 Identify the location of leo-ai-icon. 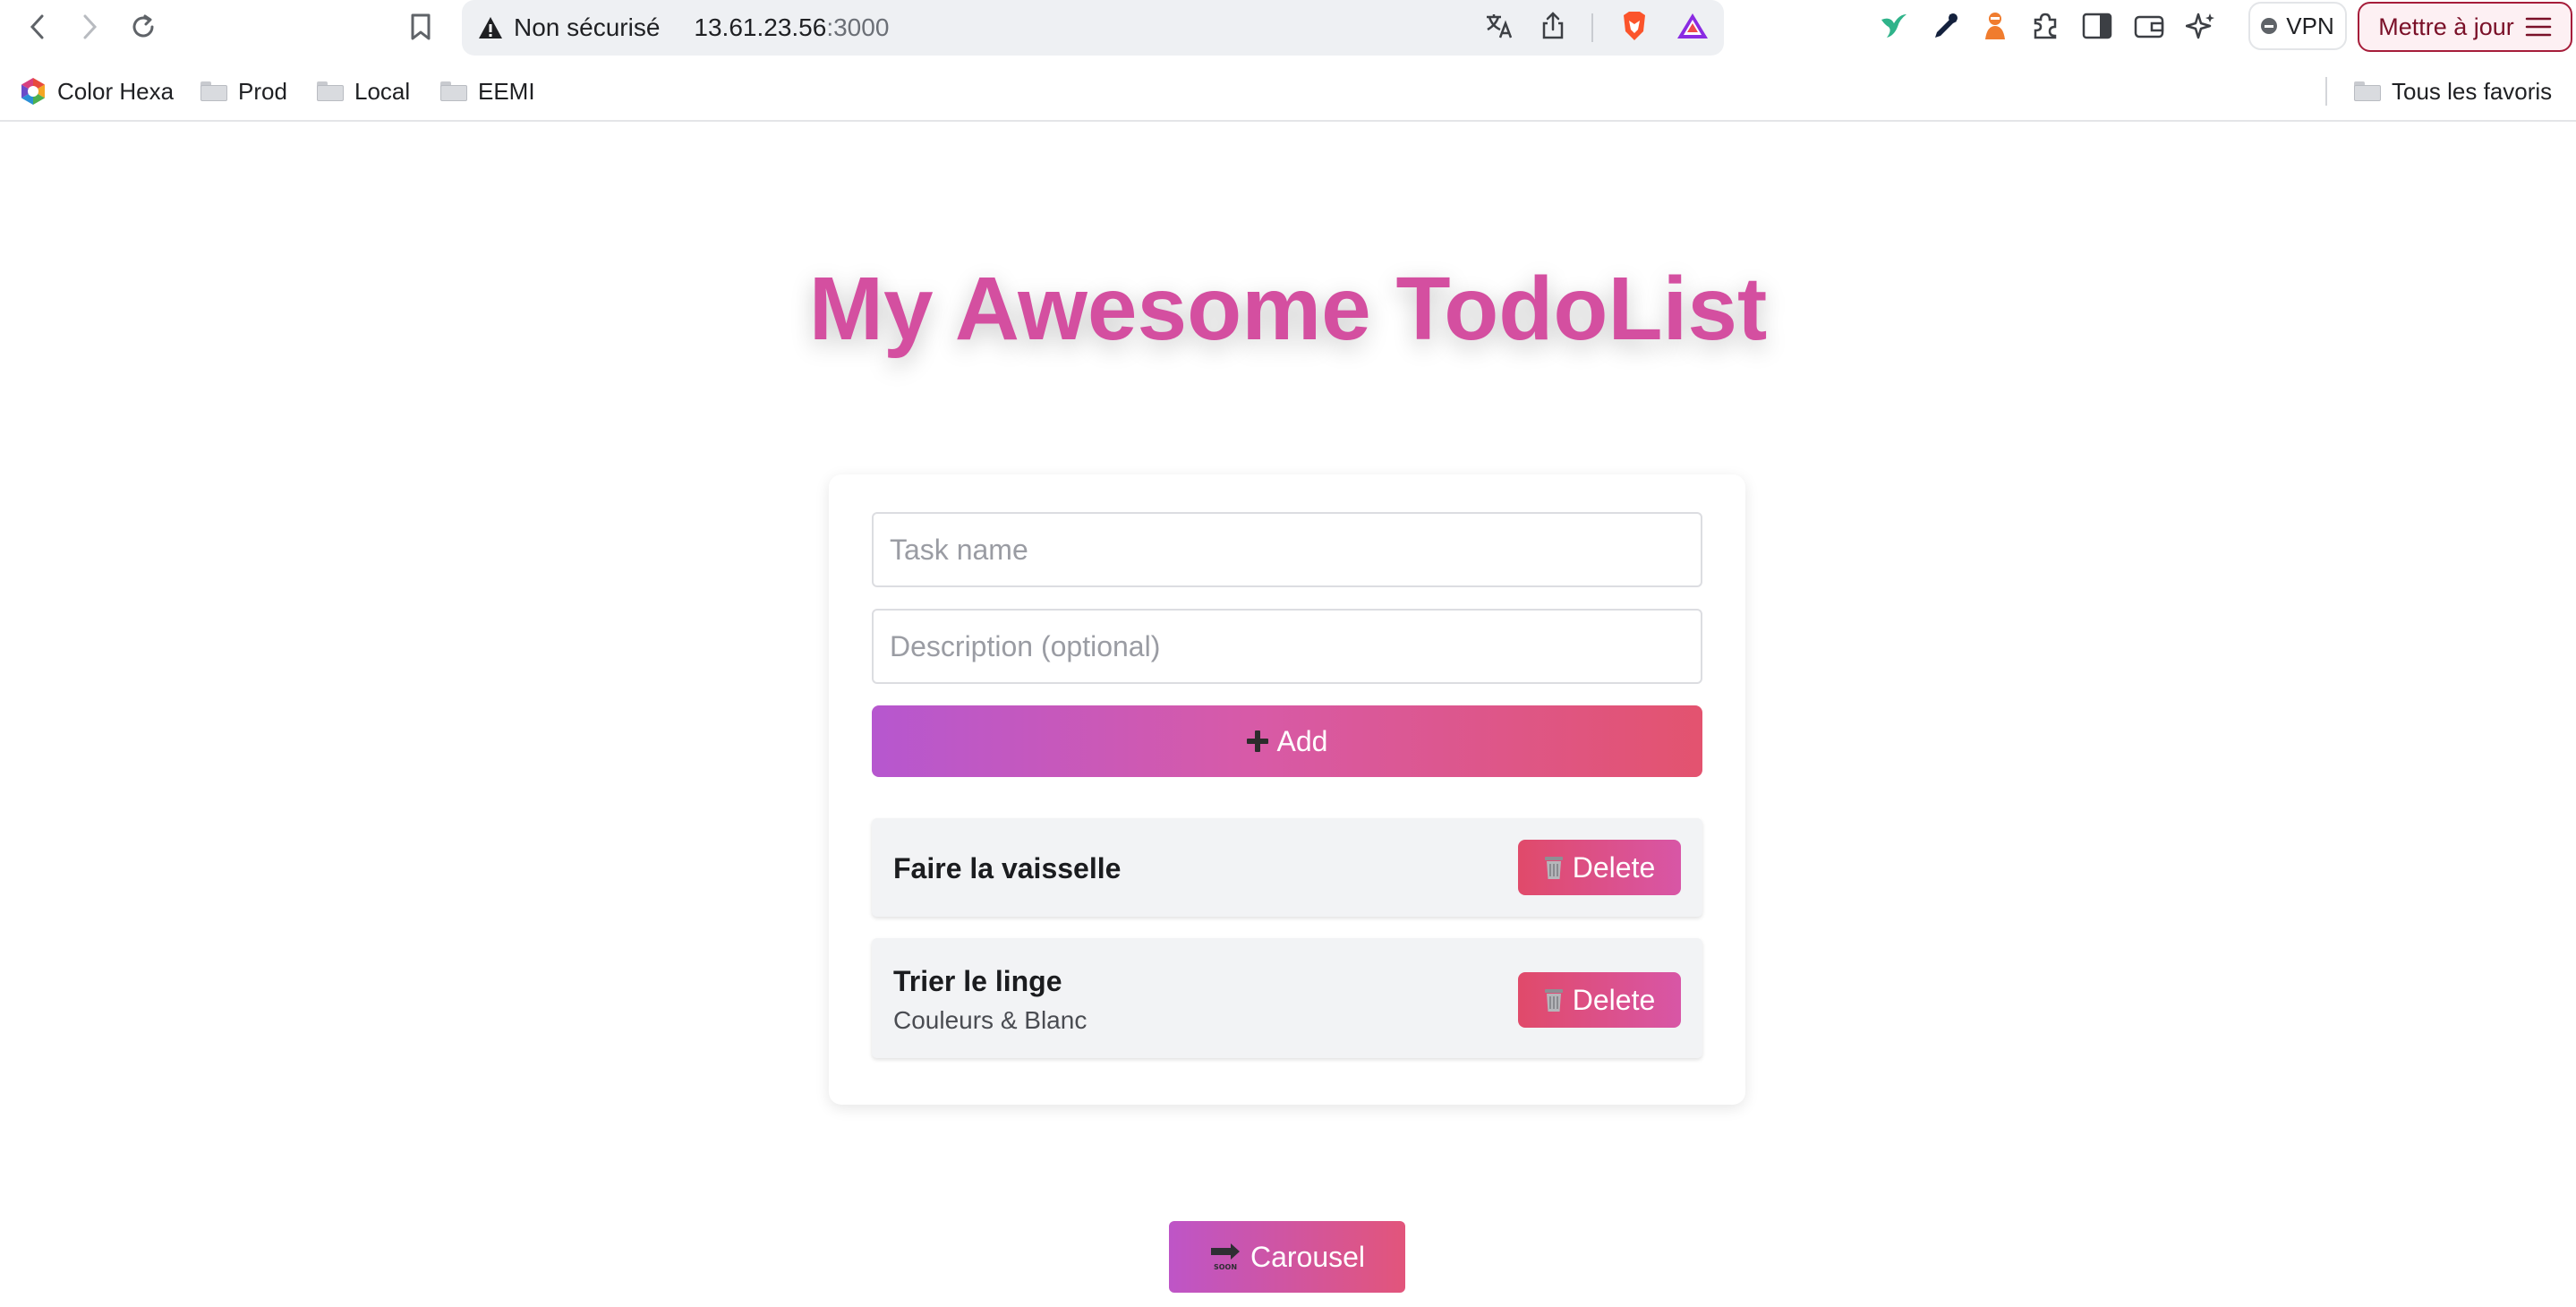
(2200, 28).